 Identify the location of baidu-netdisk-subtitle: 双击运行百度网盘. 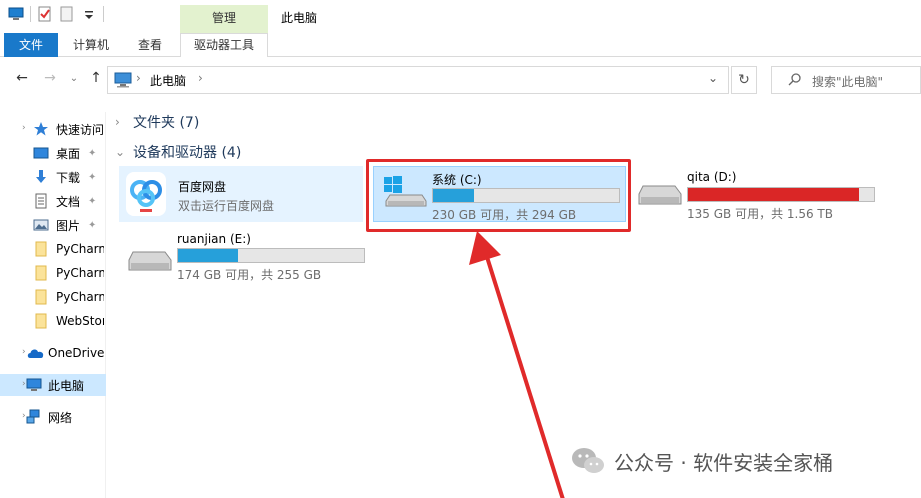
(226, 206).